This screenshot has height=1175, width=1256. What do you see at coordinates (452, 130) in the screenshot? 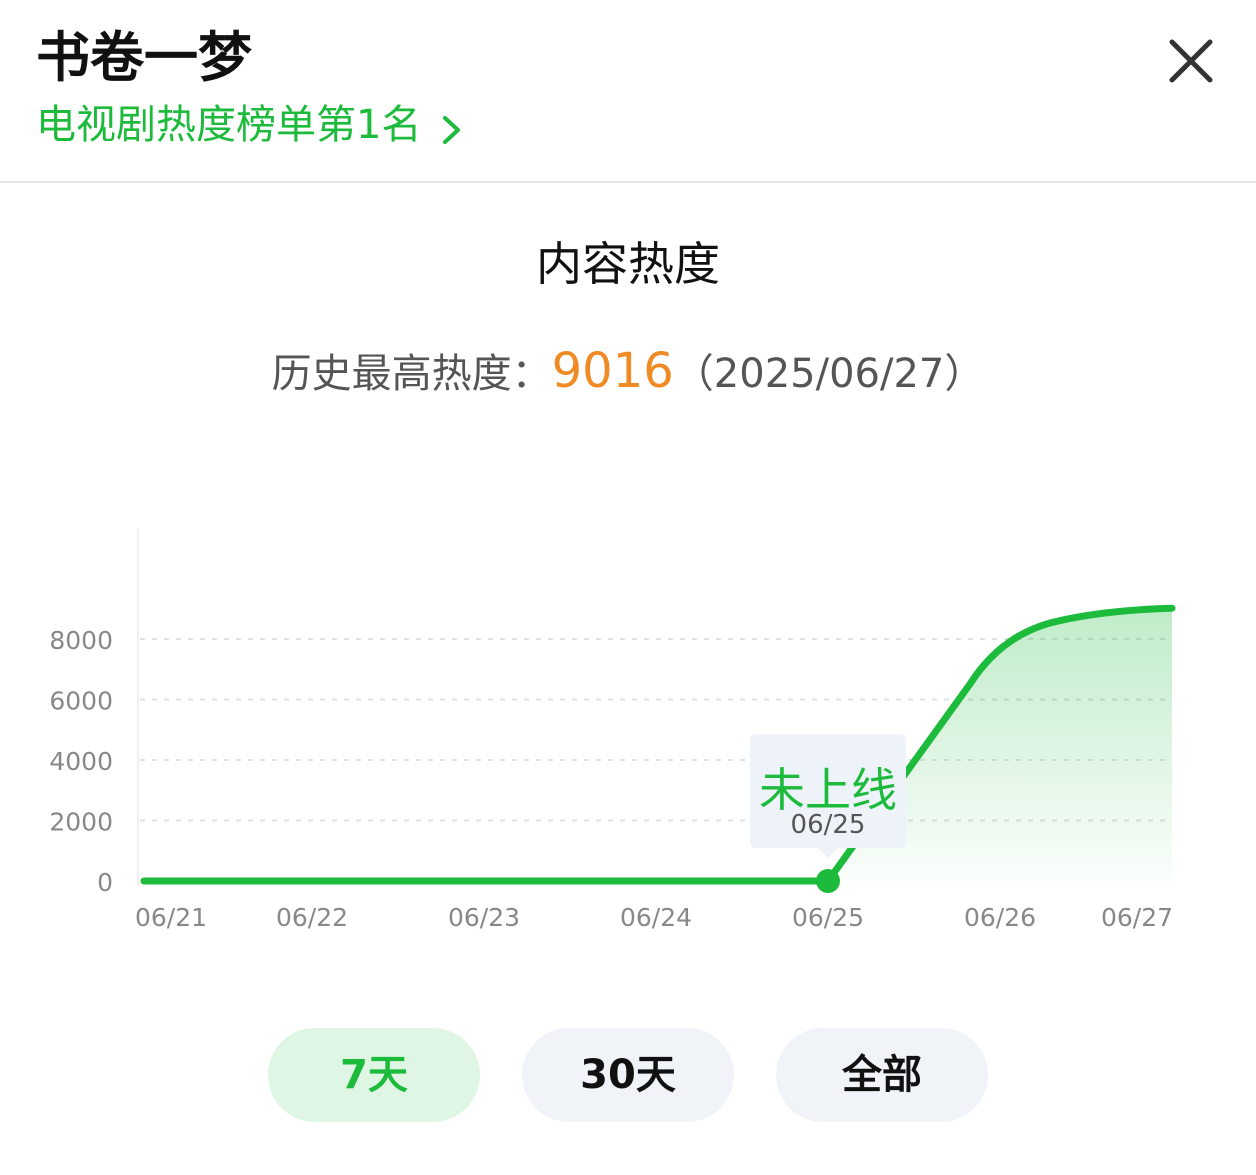
I see `chevron-right-icon` at bounding box center [452, 130].